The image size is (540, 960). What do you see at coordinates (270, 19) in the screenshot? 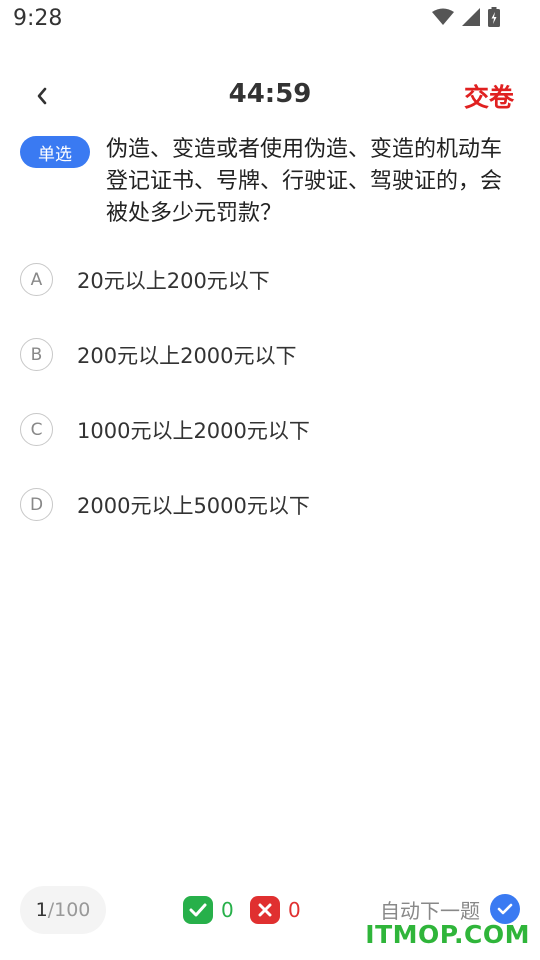
I see `status-bar: 9:28` at bounding box center [270, 19].